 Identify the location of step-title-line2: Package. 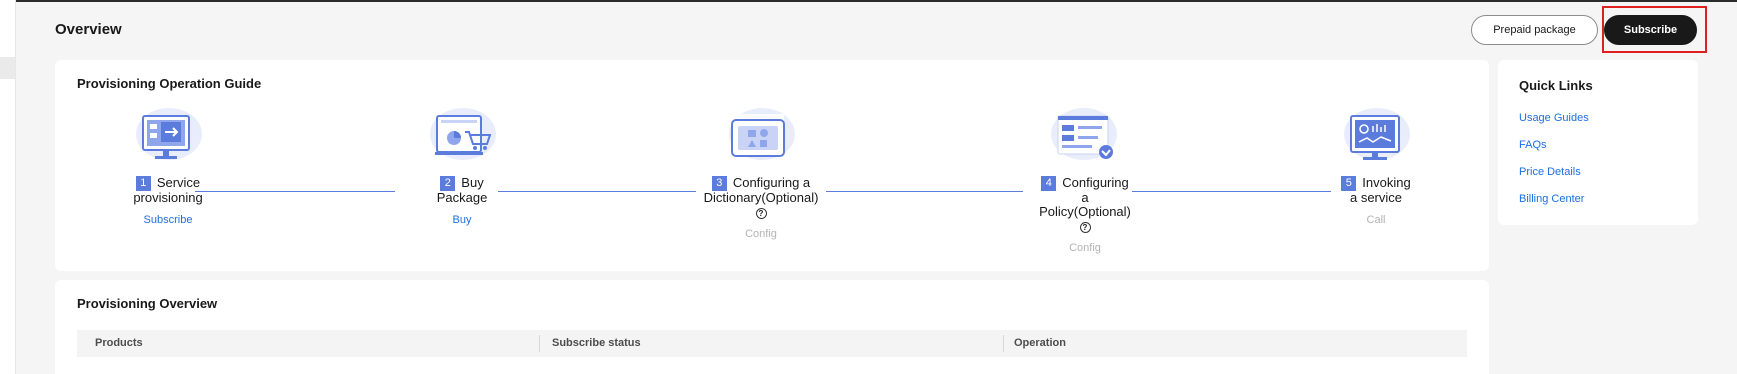
(462, 197).